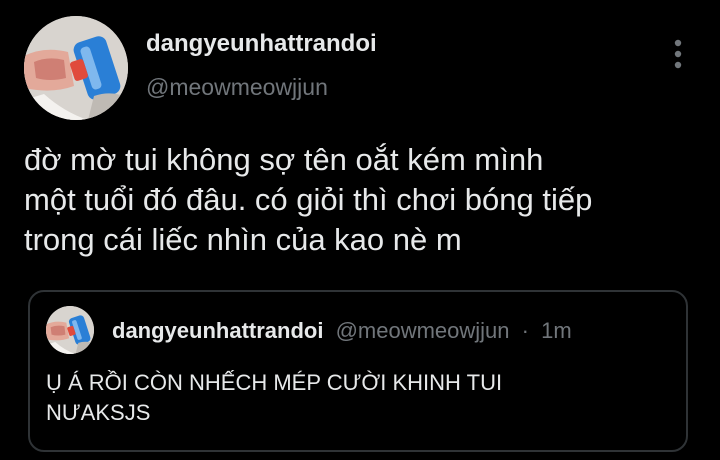 The height and width of the screenshot is (460, 720). What do you see at coordinates (261, 44) in the screenshot?
I see `author-display-name: dangyeunhattrandoi` at bounding box center [261, 44].